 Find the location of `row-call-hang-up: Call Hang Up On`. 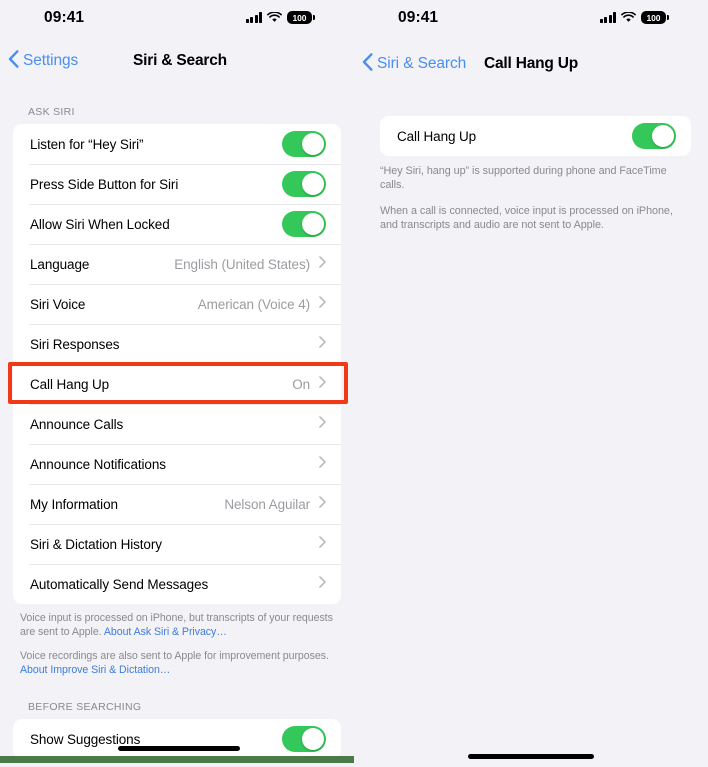

row-call-hang-up: Call Hang Up On is located at coordinates (177, 384).